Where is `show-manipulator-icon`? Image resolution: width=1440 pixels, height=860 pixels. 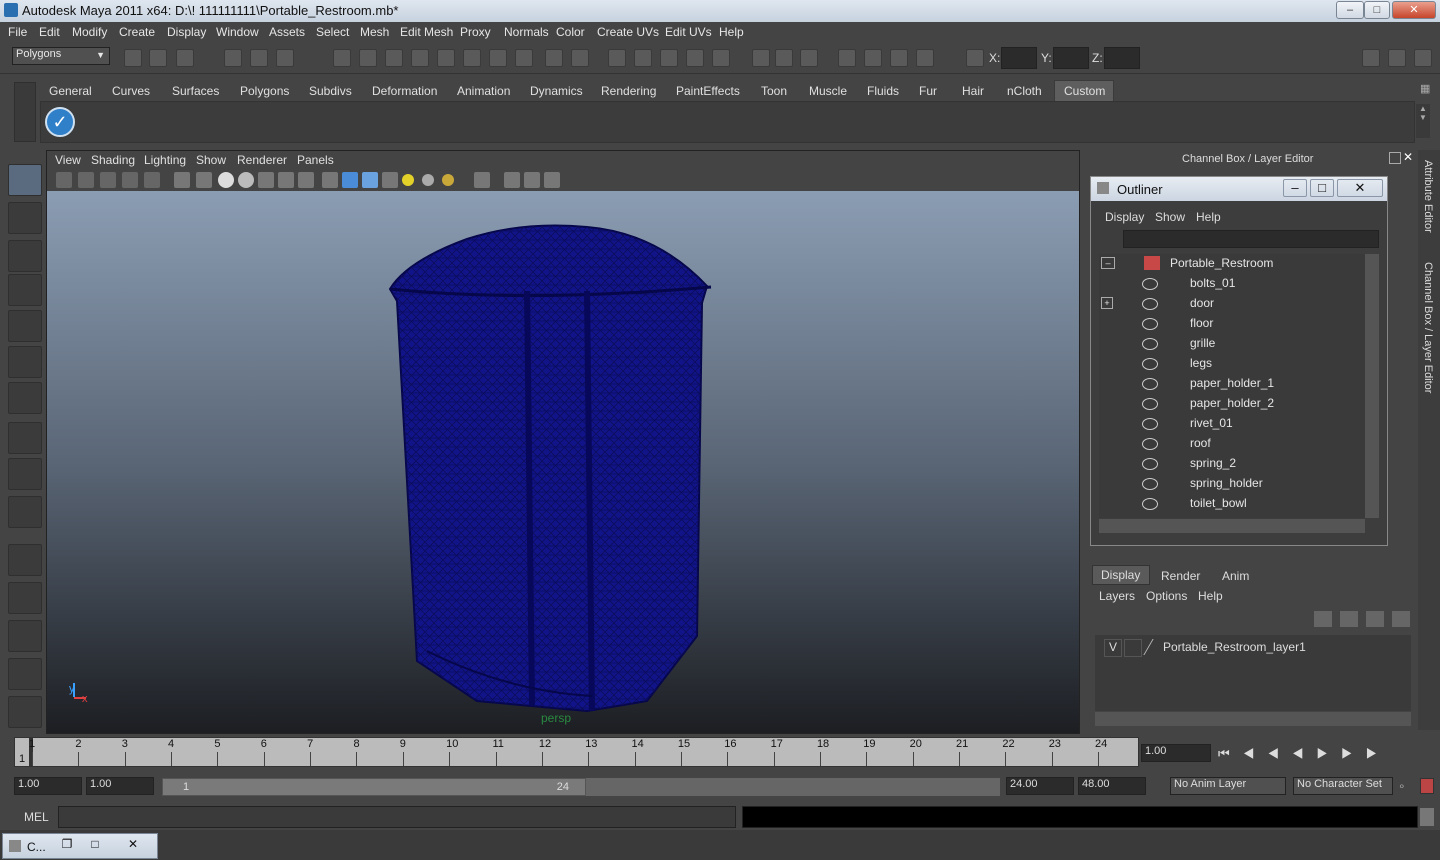 show-manipulator-icon is located at coordinates (25, 474).